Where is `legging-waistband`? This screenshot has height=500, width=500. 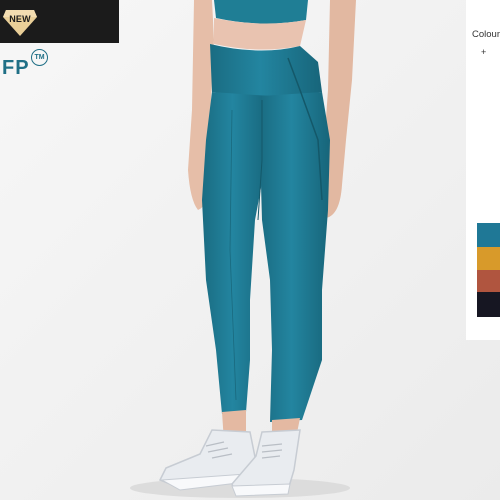 legging-waistband is located at coordinates (266, 70).